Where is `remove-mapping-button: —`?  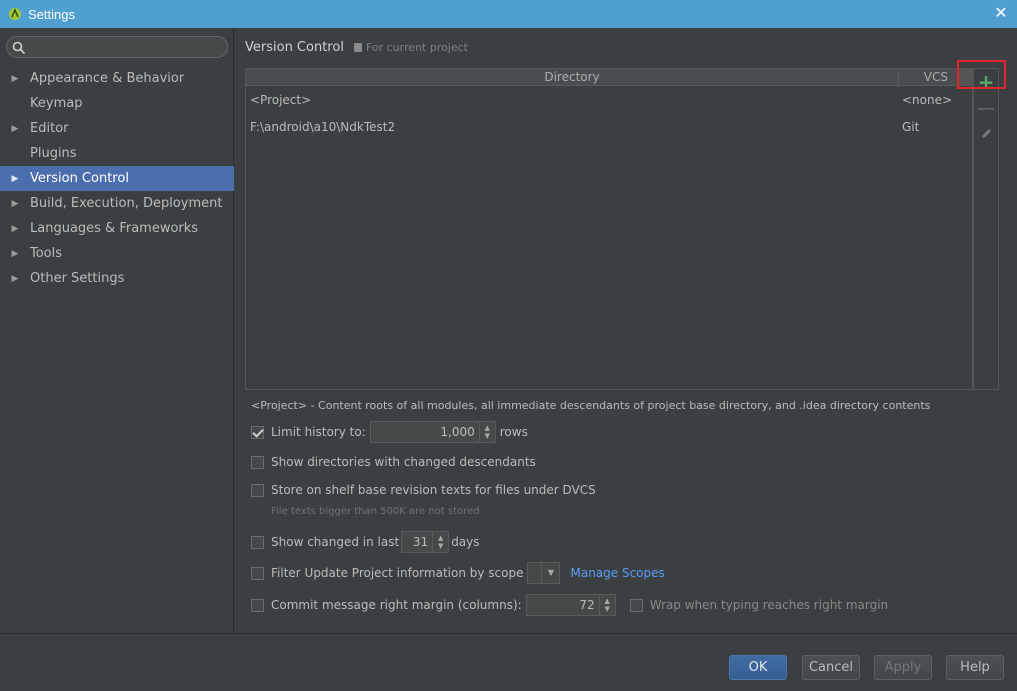 remove-mapping-button: — is located at coordinates (986, 108).